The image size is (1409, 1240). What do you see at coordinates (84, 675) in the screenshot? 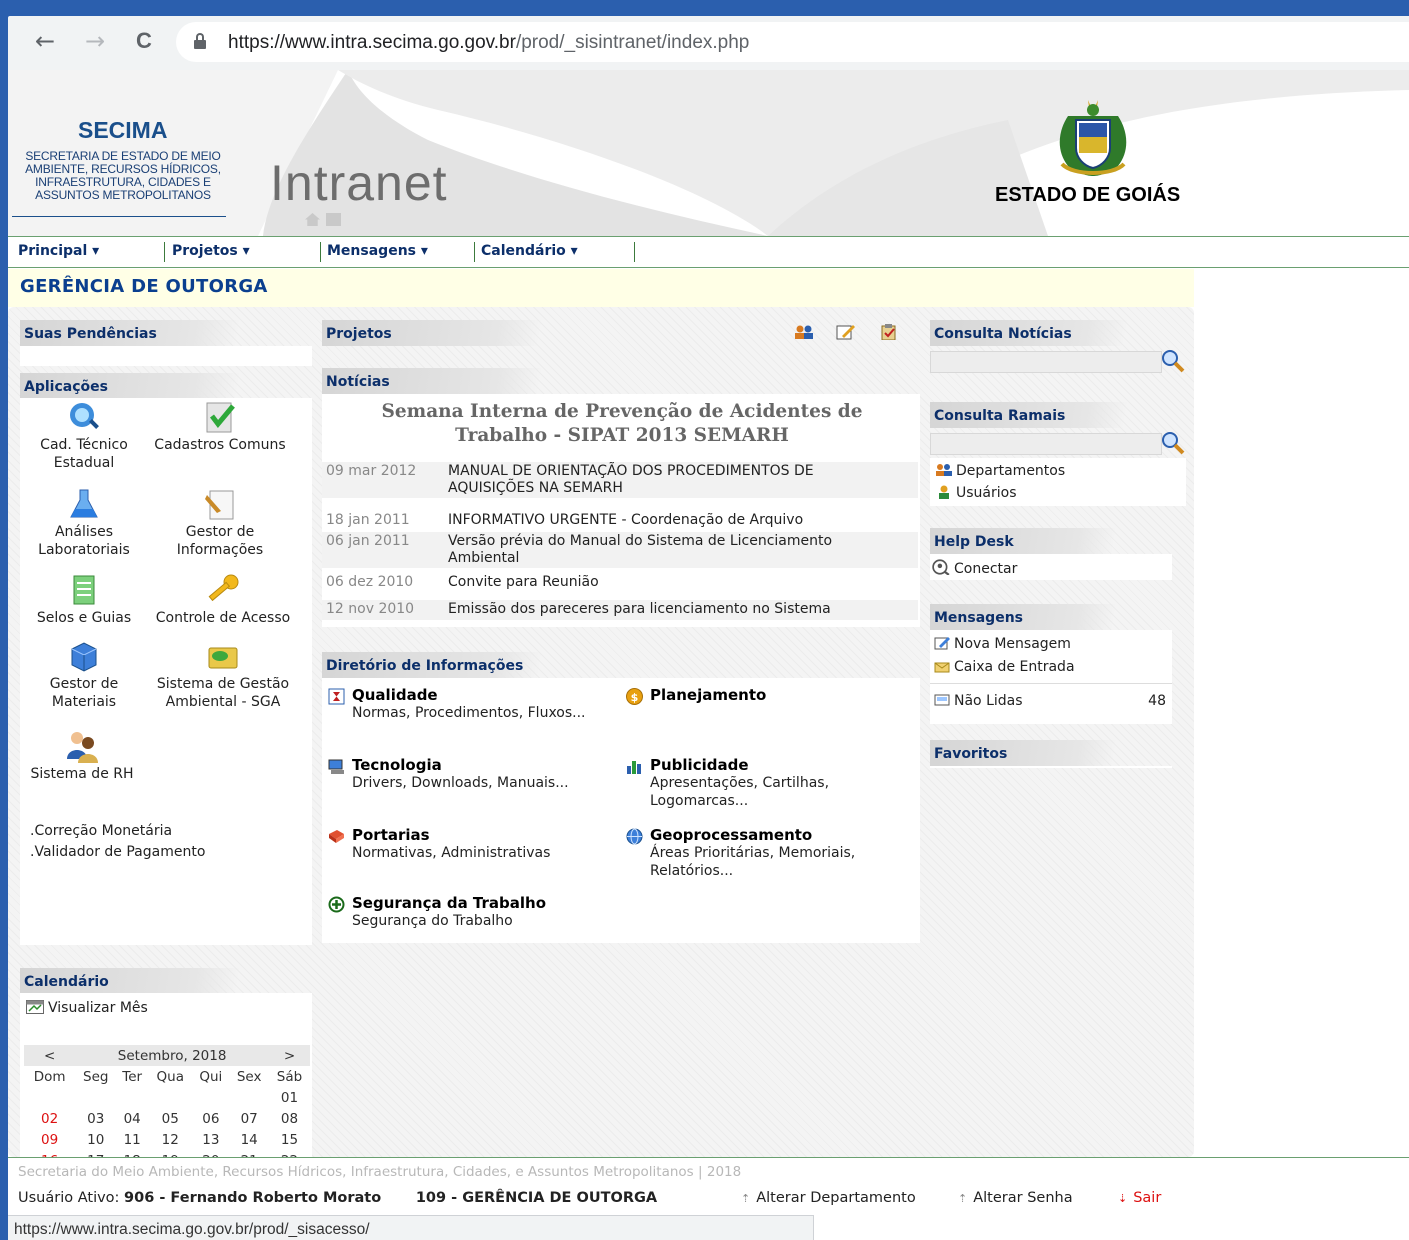
I see `app-gestor-materiais: Gestor de Materiais` at bounding box center [84, 675].